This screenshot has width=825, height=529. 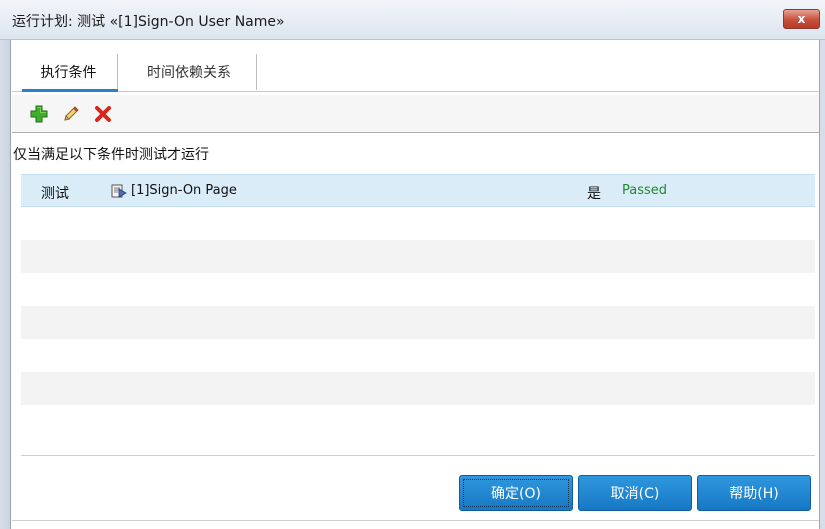 I want to click on tab-label: 时间依赖关系, so click(x=189, y=73).